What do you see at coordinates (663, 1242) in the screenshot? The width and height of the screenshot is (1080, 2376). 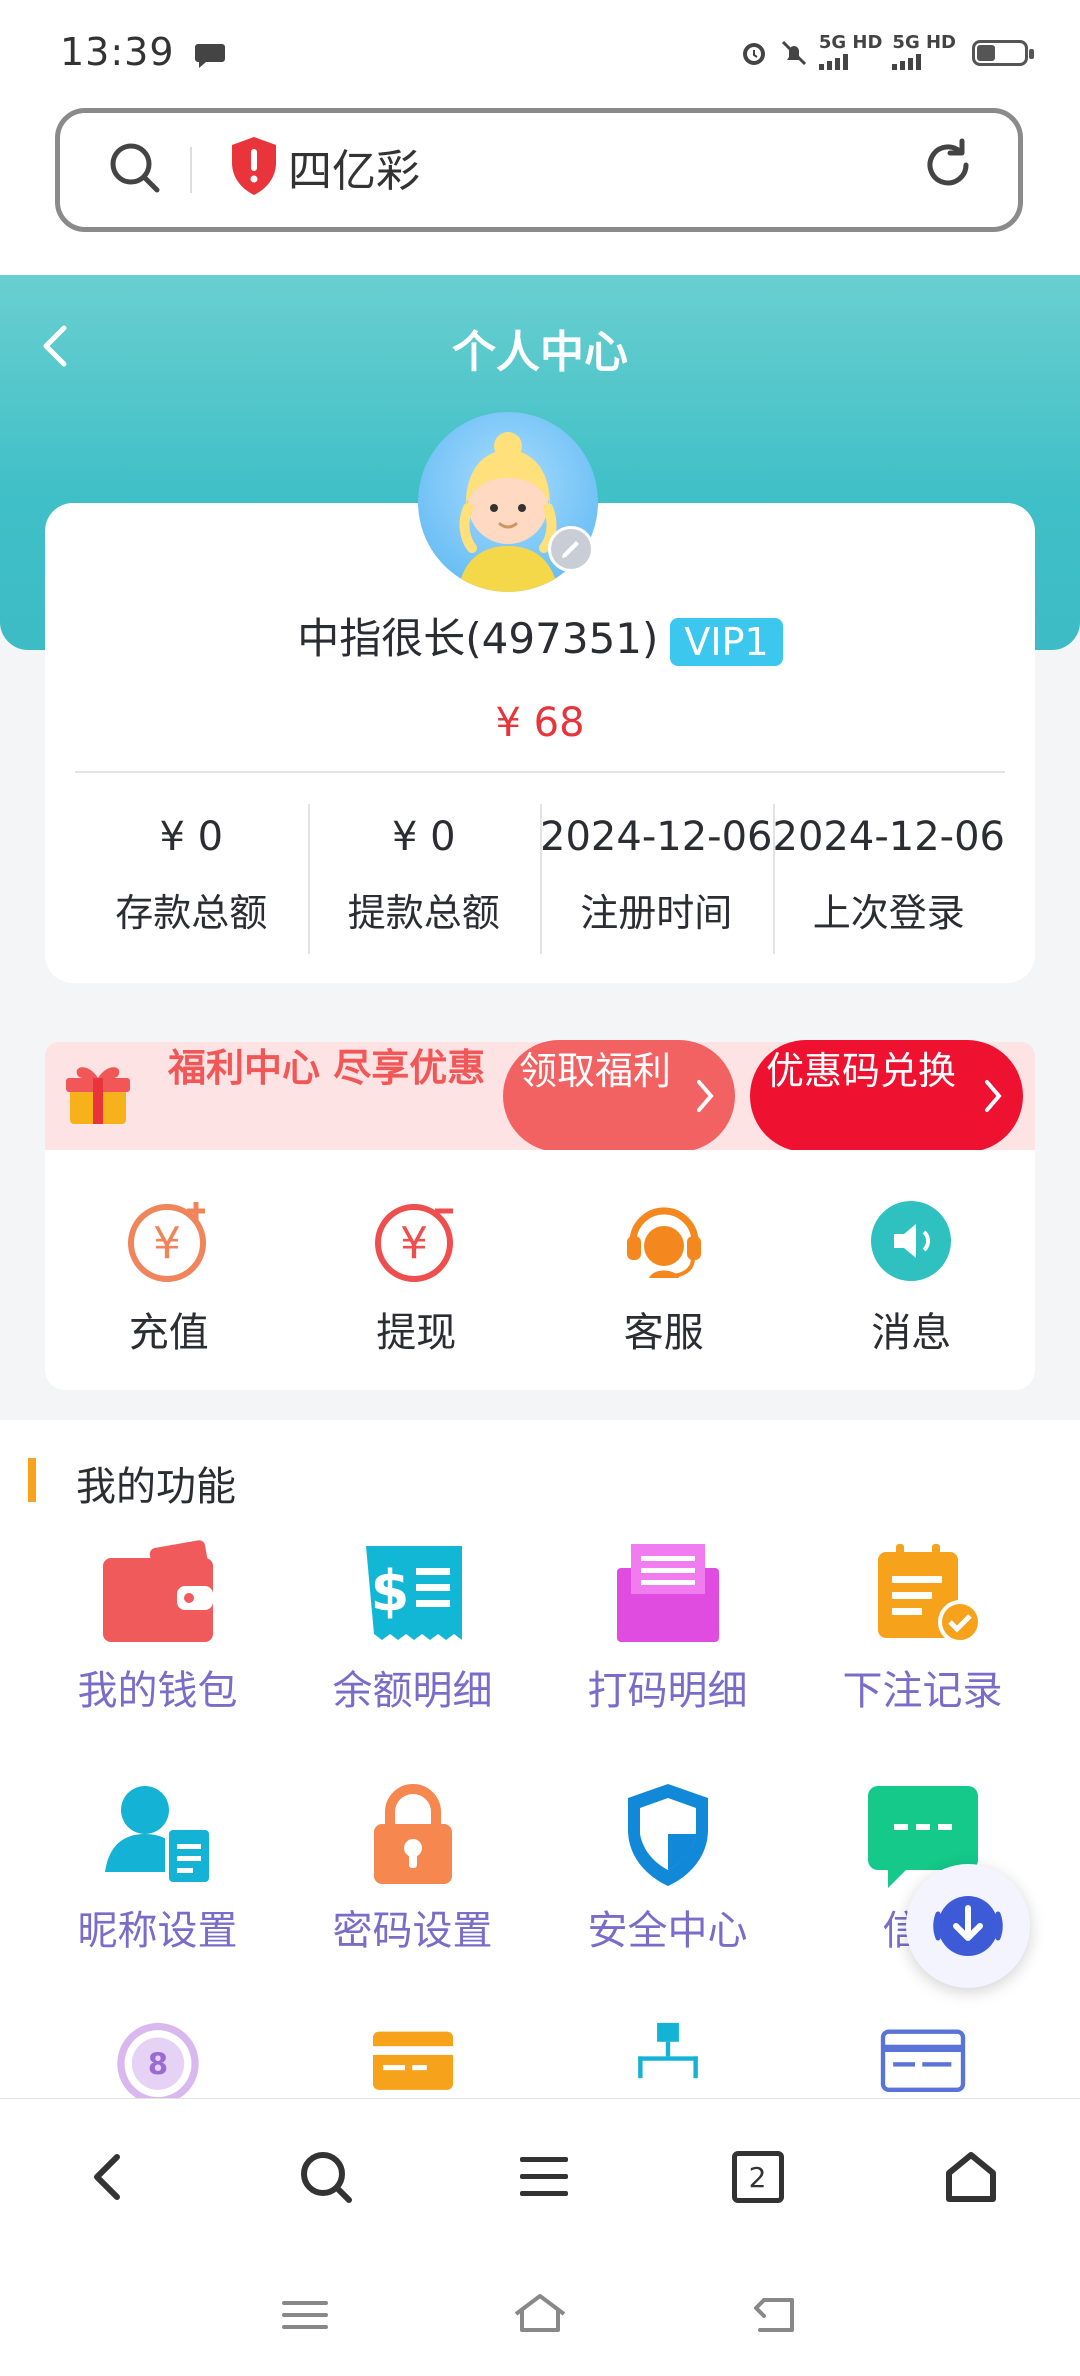 I see `customer-service-icon` at bounding box center [663, 1242].